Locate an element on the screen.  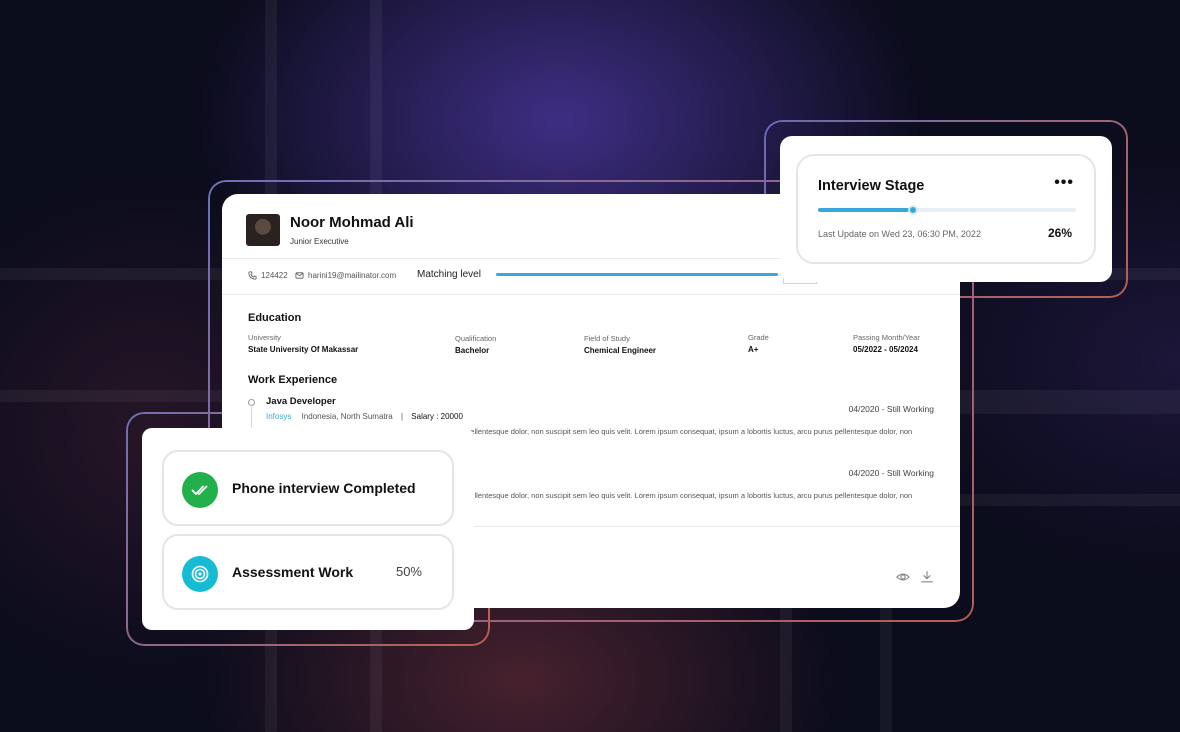
email-address: harini19@mailinator.com is located at coordinates (352, 275).